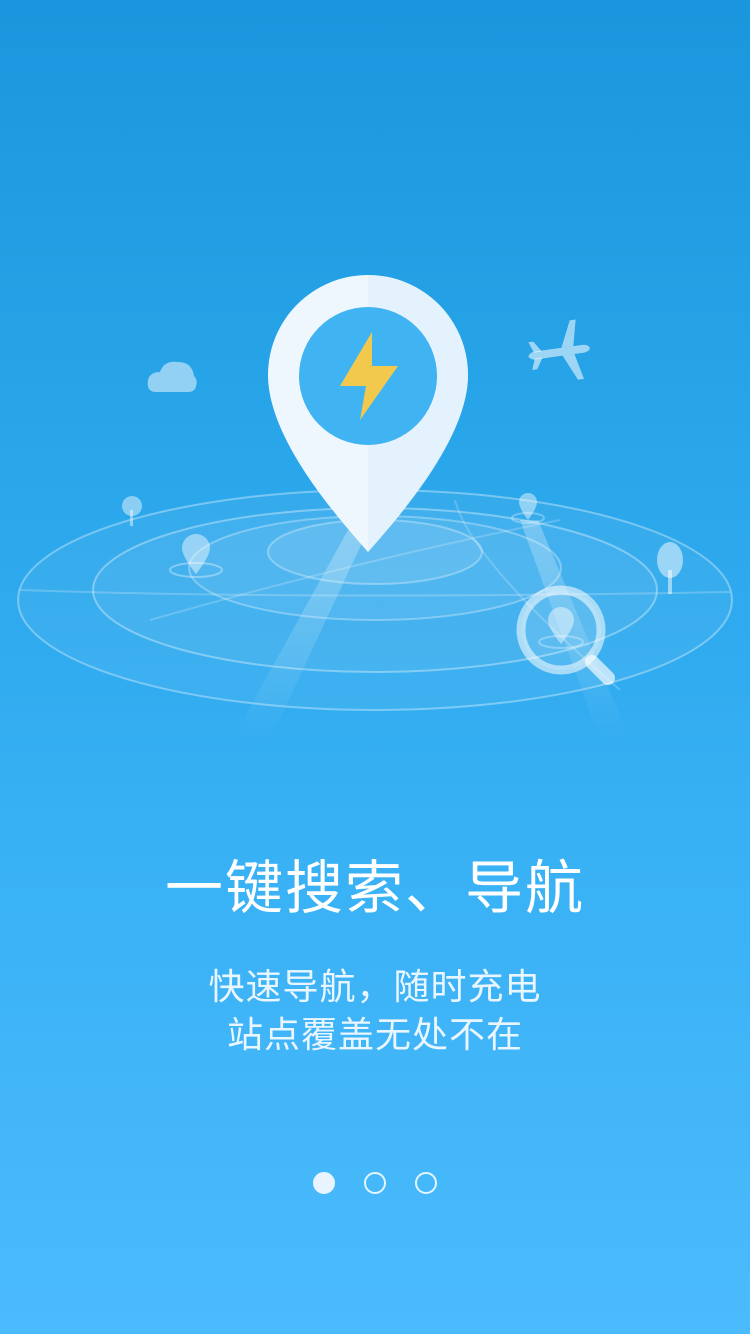 Image resolution: width=750 pixels, height=1334 pixels. I want to click on page-indicator, so click(375, 1185).